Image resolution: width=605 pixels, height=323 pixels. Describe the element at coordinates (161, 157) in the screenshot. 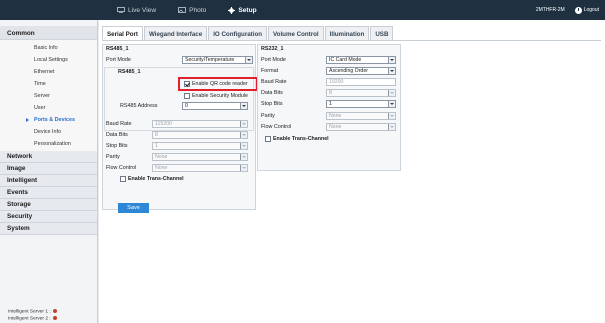

I see `rs485-parity-value: None` at that location.